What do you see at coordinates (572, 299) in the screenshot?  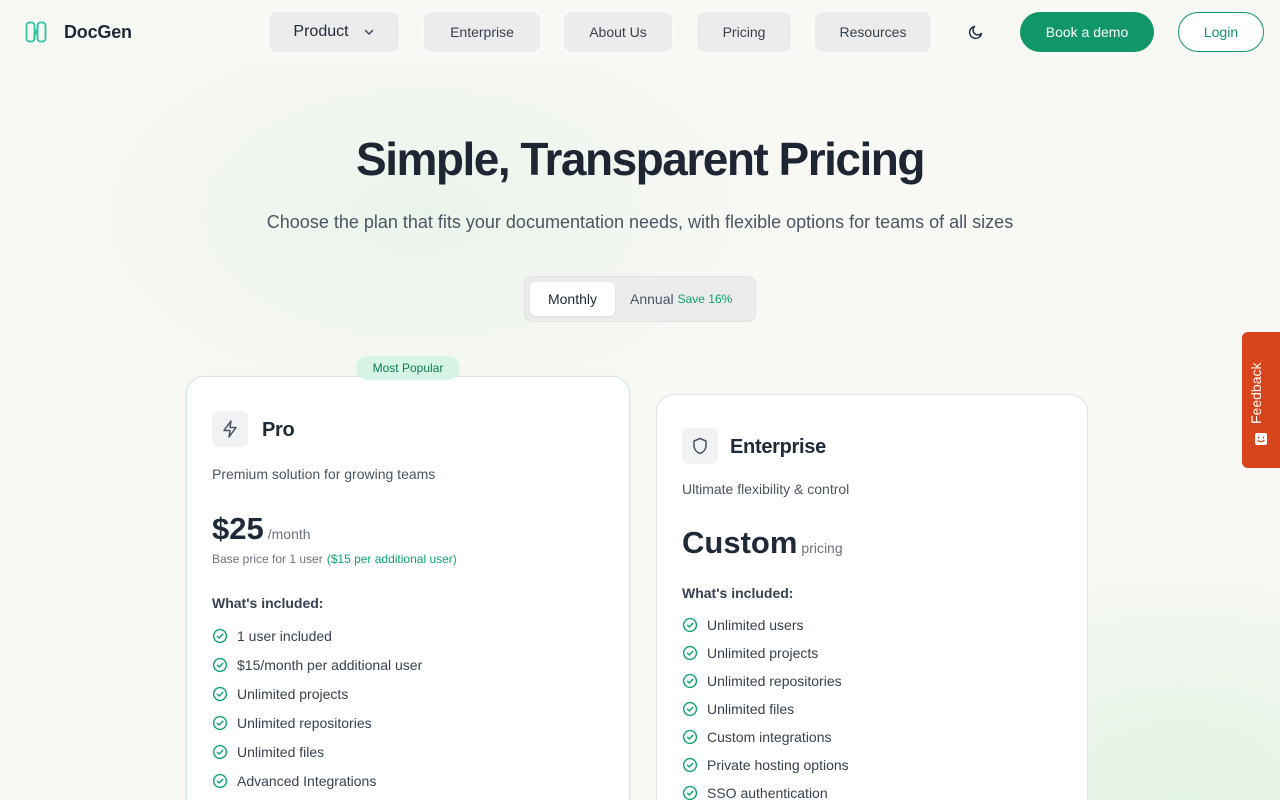 I see `billing-monthly-option: Monthly` at bounding box center [572, 299].